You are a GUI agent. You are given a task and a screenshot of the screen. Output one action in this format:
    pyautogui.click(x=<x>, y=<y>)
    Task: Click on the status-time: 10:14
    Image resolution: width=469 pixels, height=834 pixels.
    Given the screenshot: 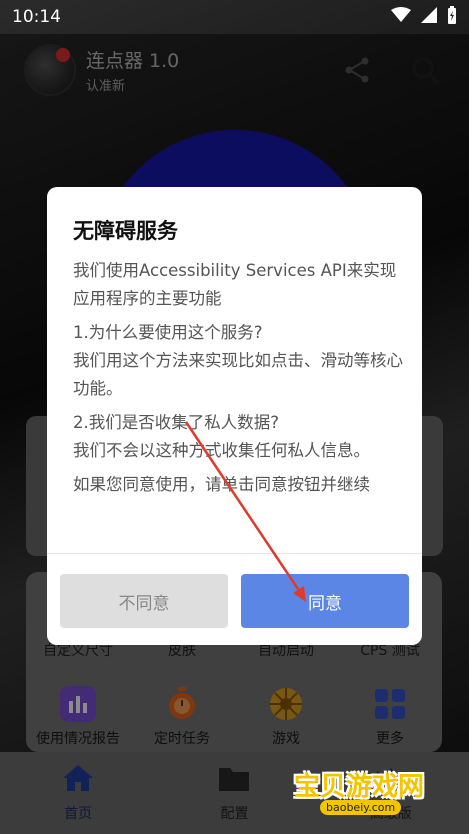 What is the action you would take?
    pyautogui.click(x=36, y=17)
    